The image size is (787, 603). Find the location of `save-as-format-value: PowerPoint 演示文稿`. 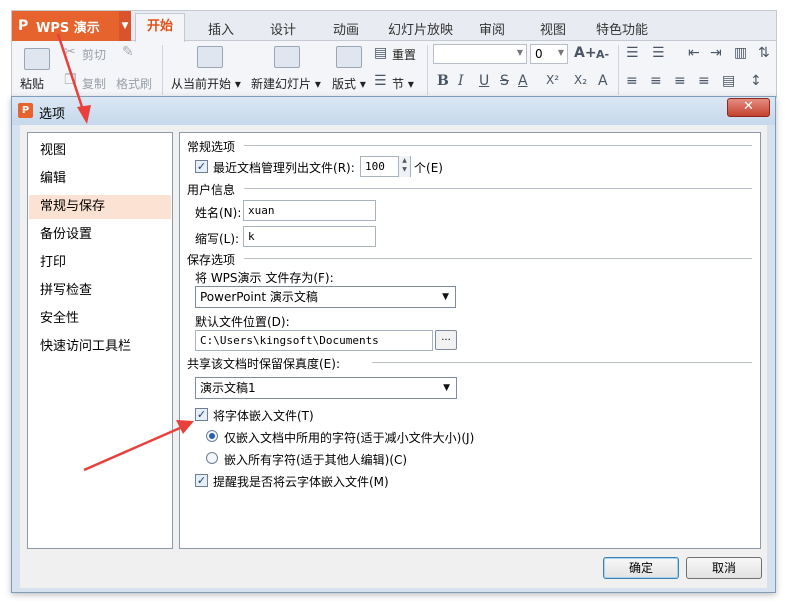

save-as-format-value: PowerPoint 演示文稿 is located at coordinates (259, 297).